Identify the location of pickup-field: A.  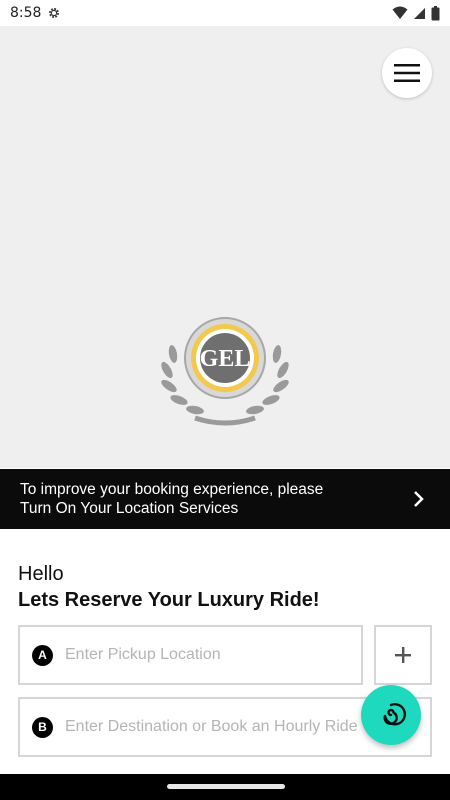
(190, 655).